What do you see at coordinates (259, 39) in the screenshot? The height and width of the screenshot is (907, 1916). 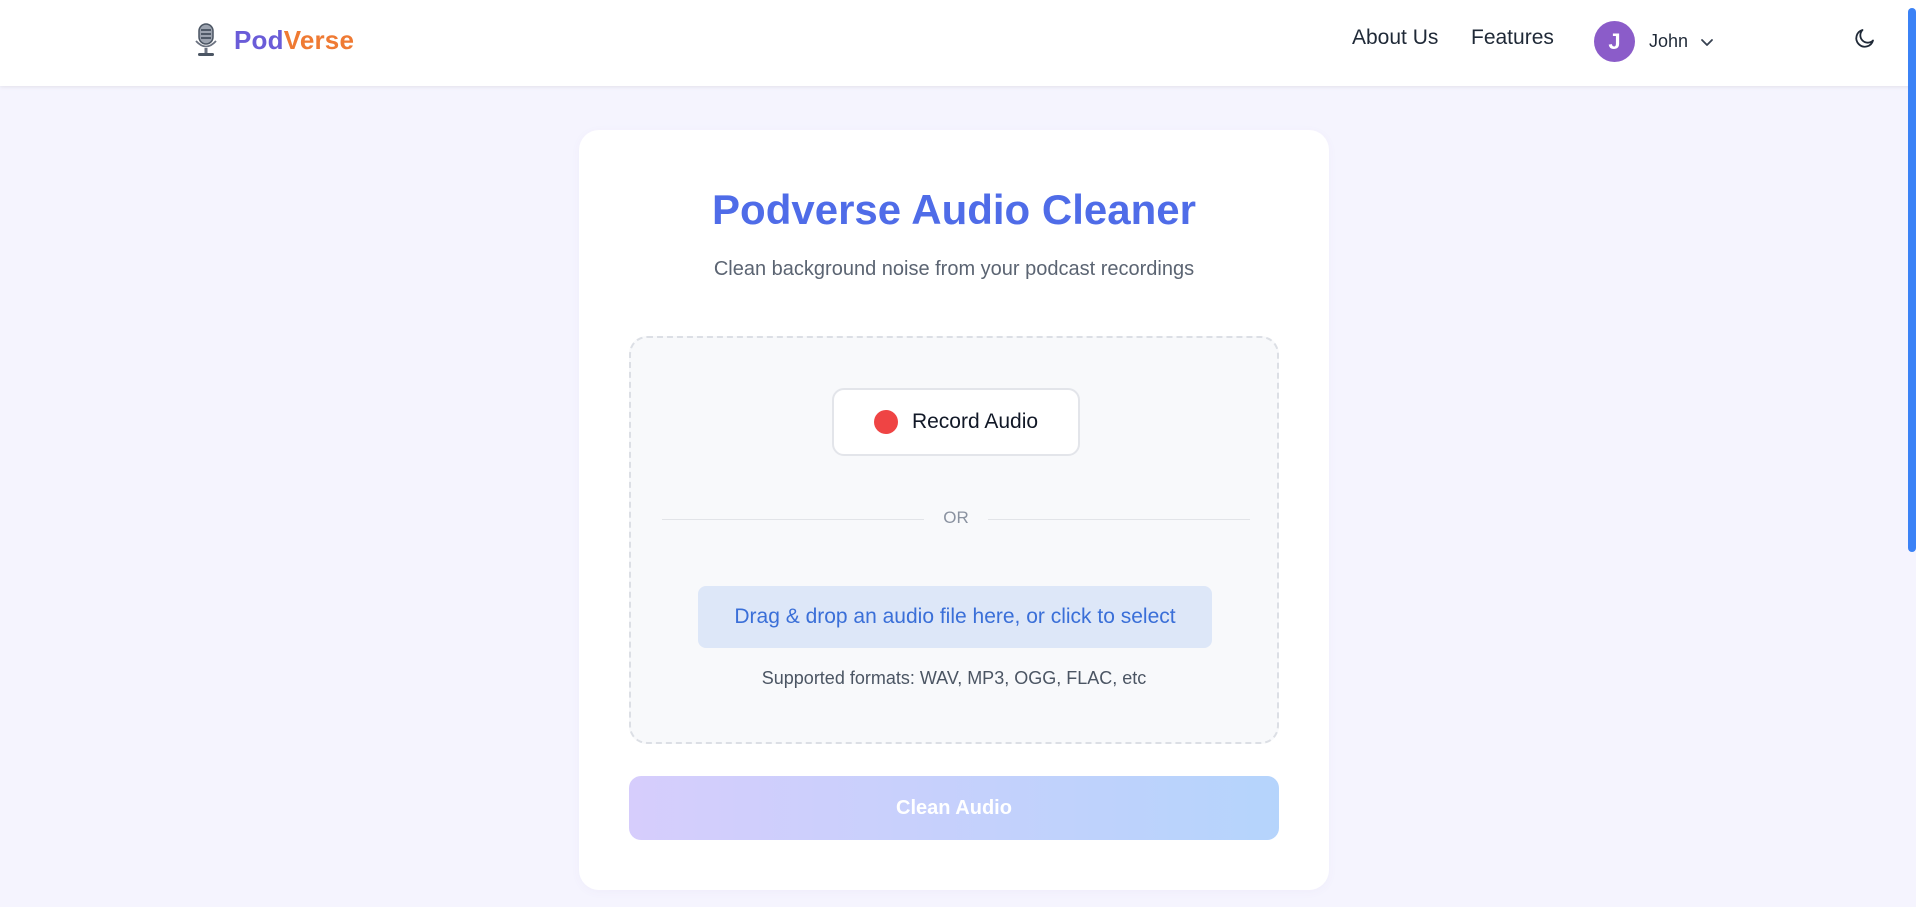 I see `brand-name-part1: Pod` at bounding box center [259, 39].